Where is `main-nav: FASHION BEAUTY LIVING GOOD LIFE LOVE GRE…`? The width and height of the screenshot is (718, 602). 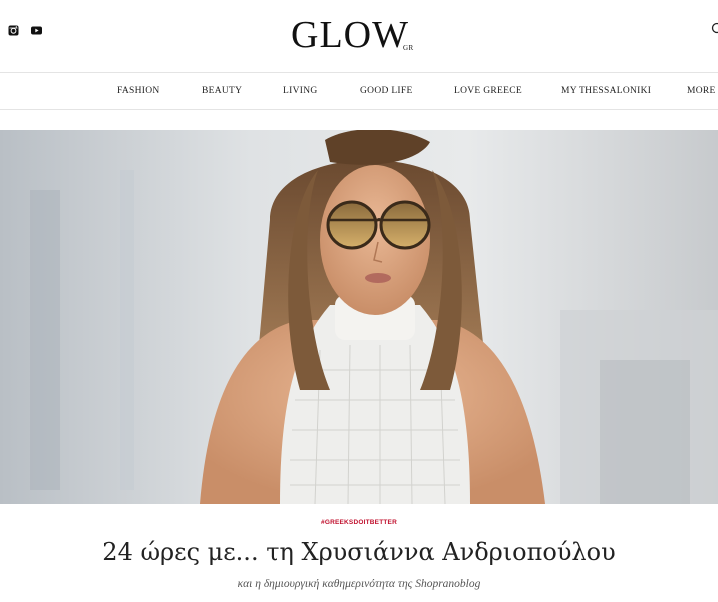 main-nav: FASHION BEAUTY LIVING GOOD LIFE LOVE GRE… is located at coordinates (359, 91).